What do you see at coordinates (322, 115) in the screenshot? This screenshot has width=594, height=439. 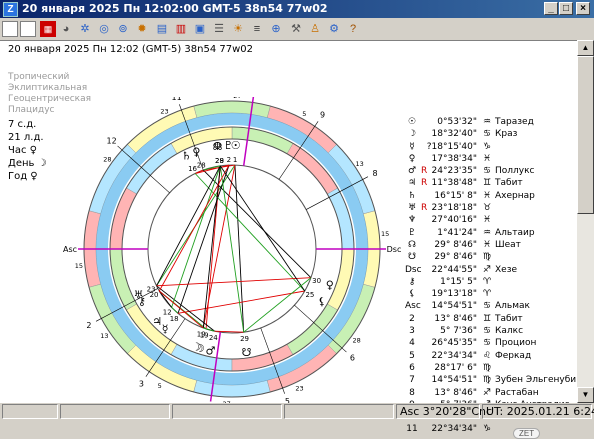 I see `house-cusp-label: 9` at bounding box center [322, 115].